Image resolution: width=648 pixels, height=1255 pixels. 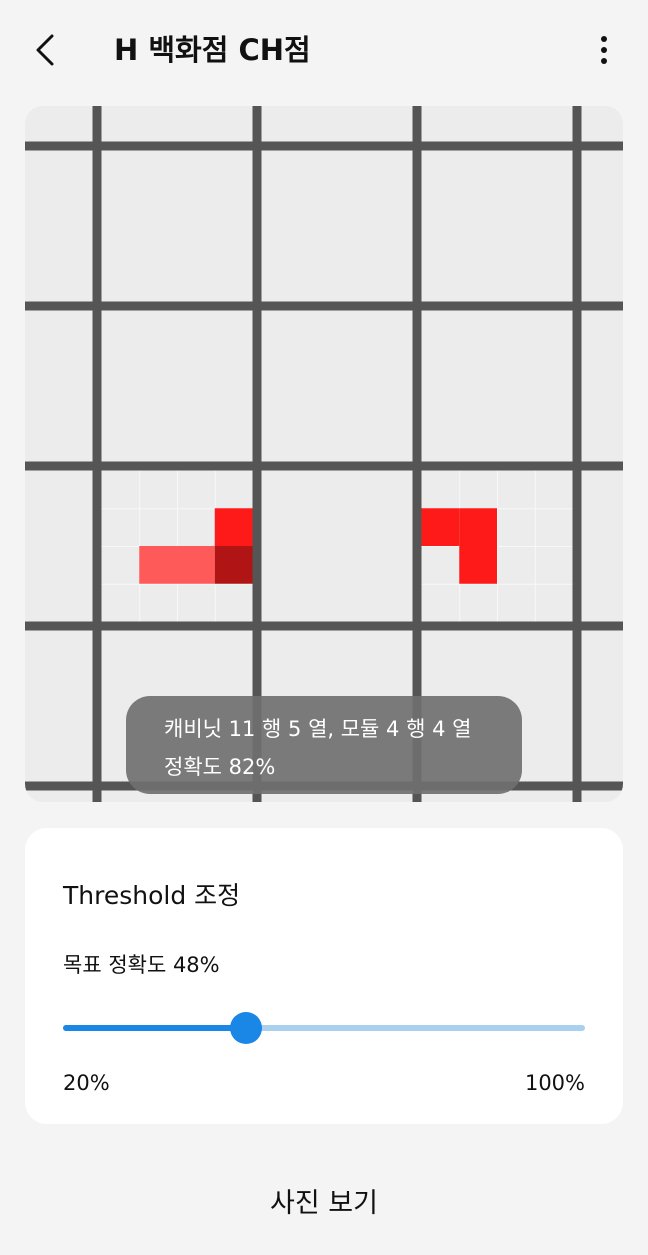 I want to click on back-button, so click(x=46, y=50).